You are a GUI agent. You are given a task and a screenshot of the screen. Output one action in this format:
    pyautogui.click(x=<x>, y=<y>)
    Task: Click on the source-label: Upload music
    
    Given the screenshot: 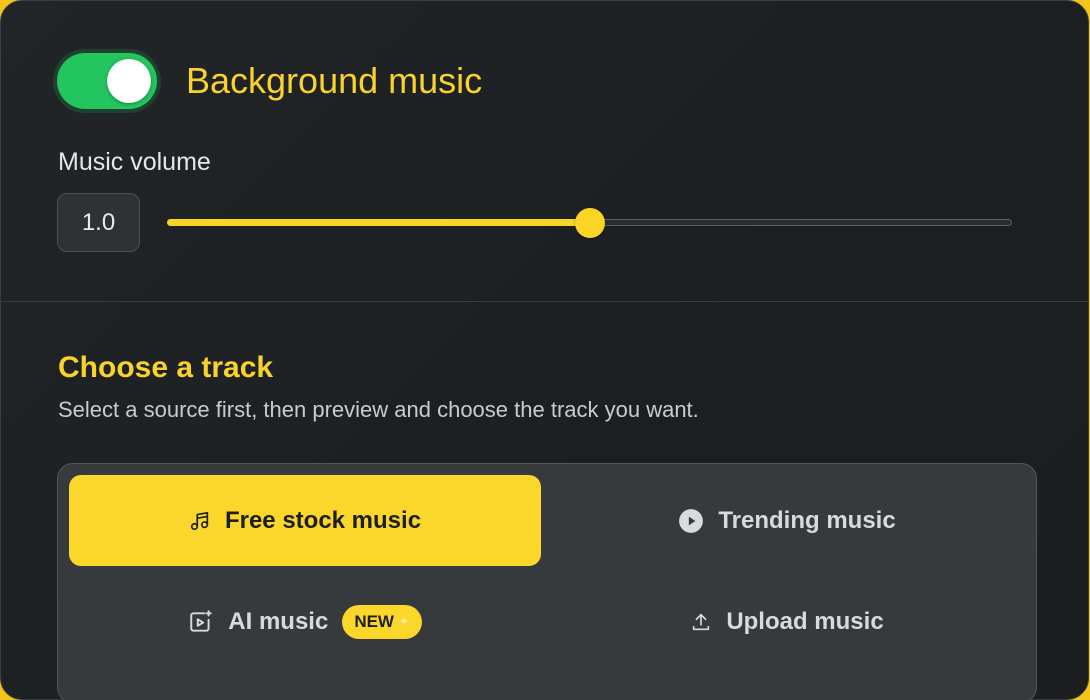 What is the action you would take?
    pyautogui.click(x=805, y=621)
    